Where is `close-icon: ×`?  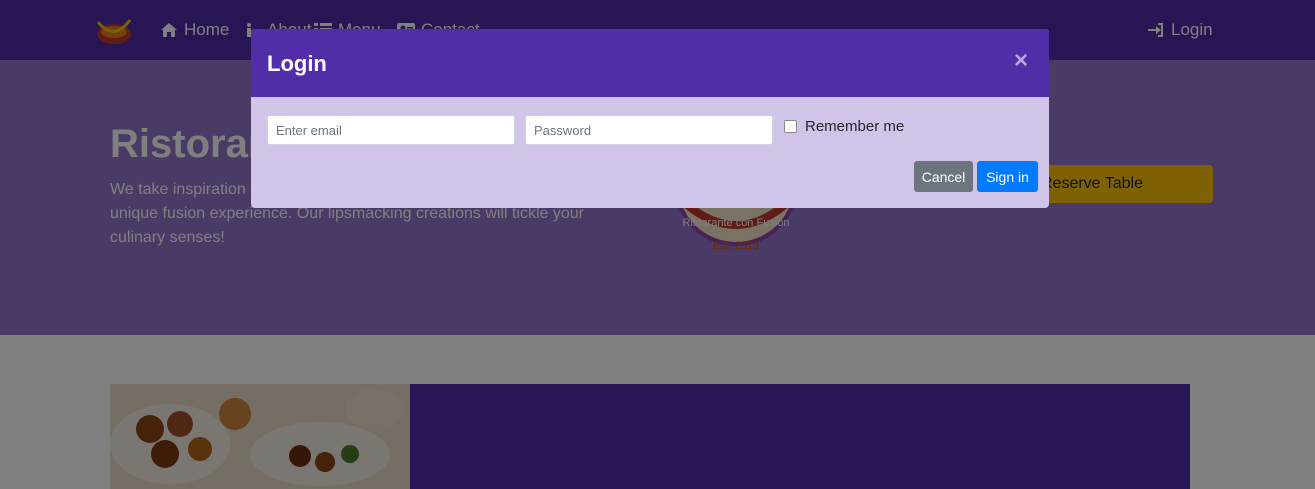
close-icon: × is located at coordinates (1021, 61).